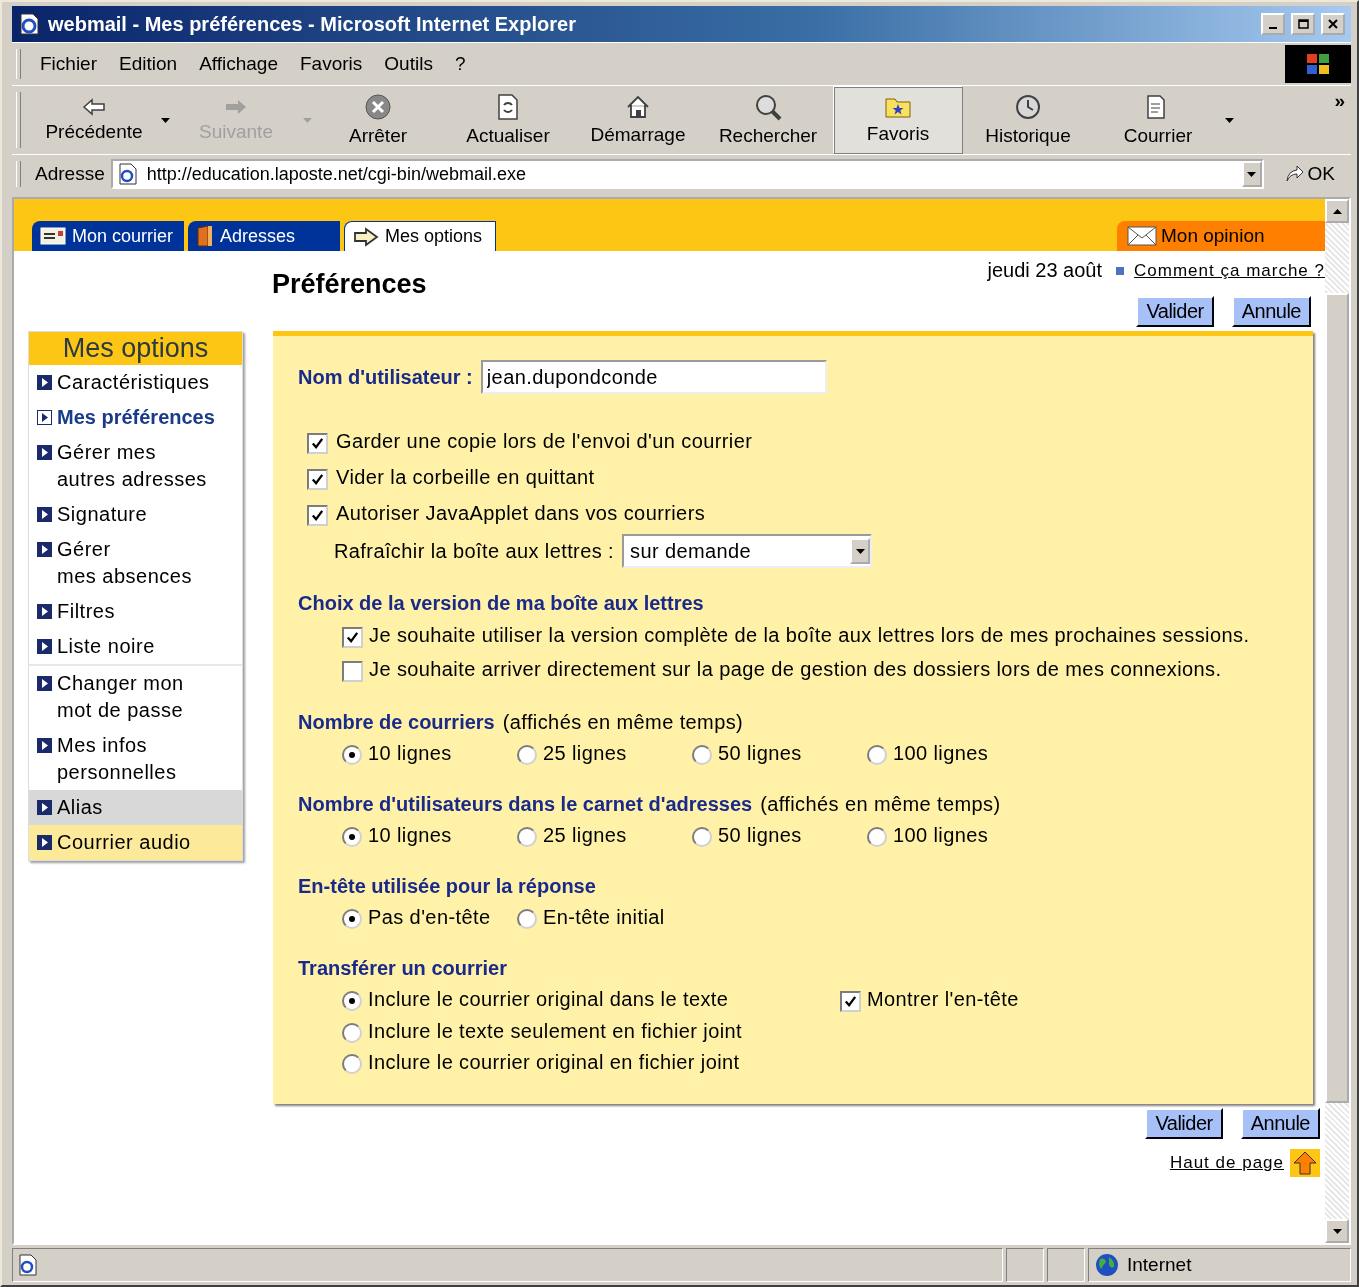 Image resolution: width=1359 pixels, height=1287 pixels. I want to click on username-field: jean.dupondconde, so click(653, 377).